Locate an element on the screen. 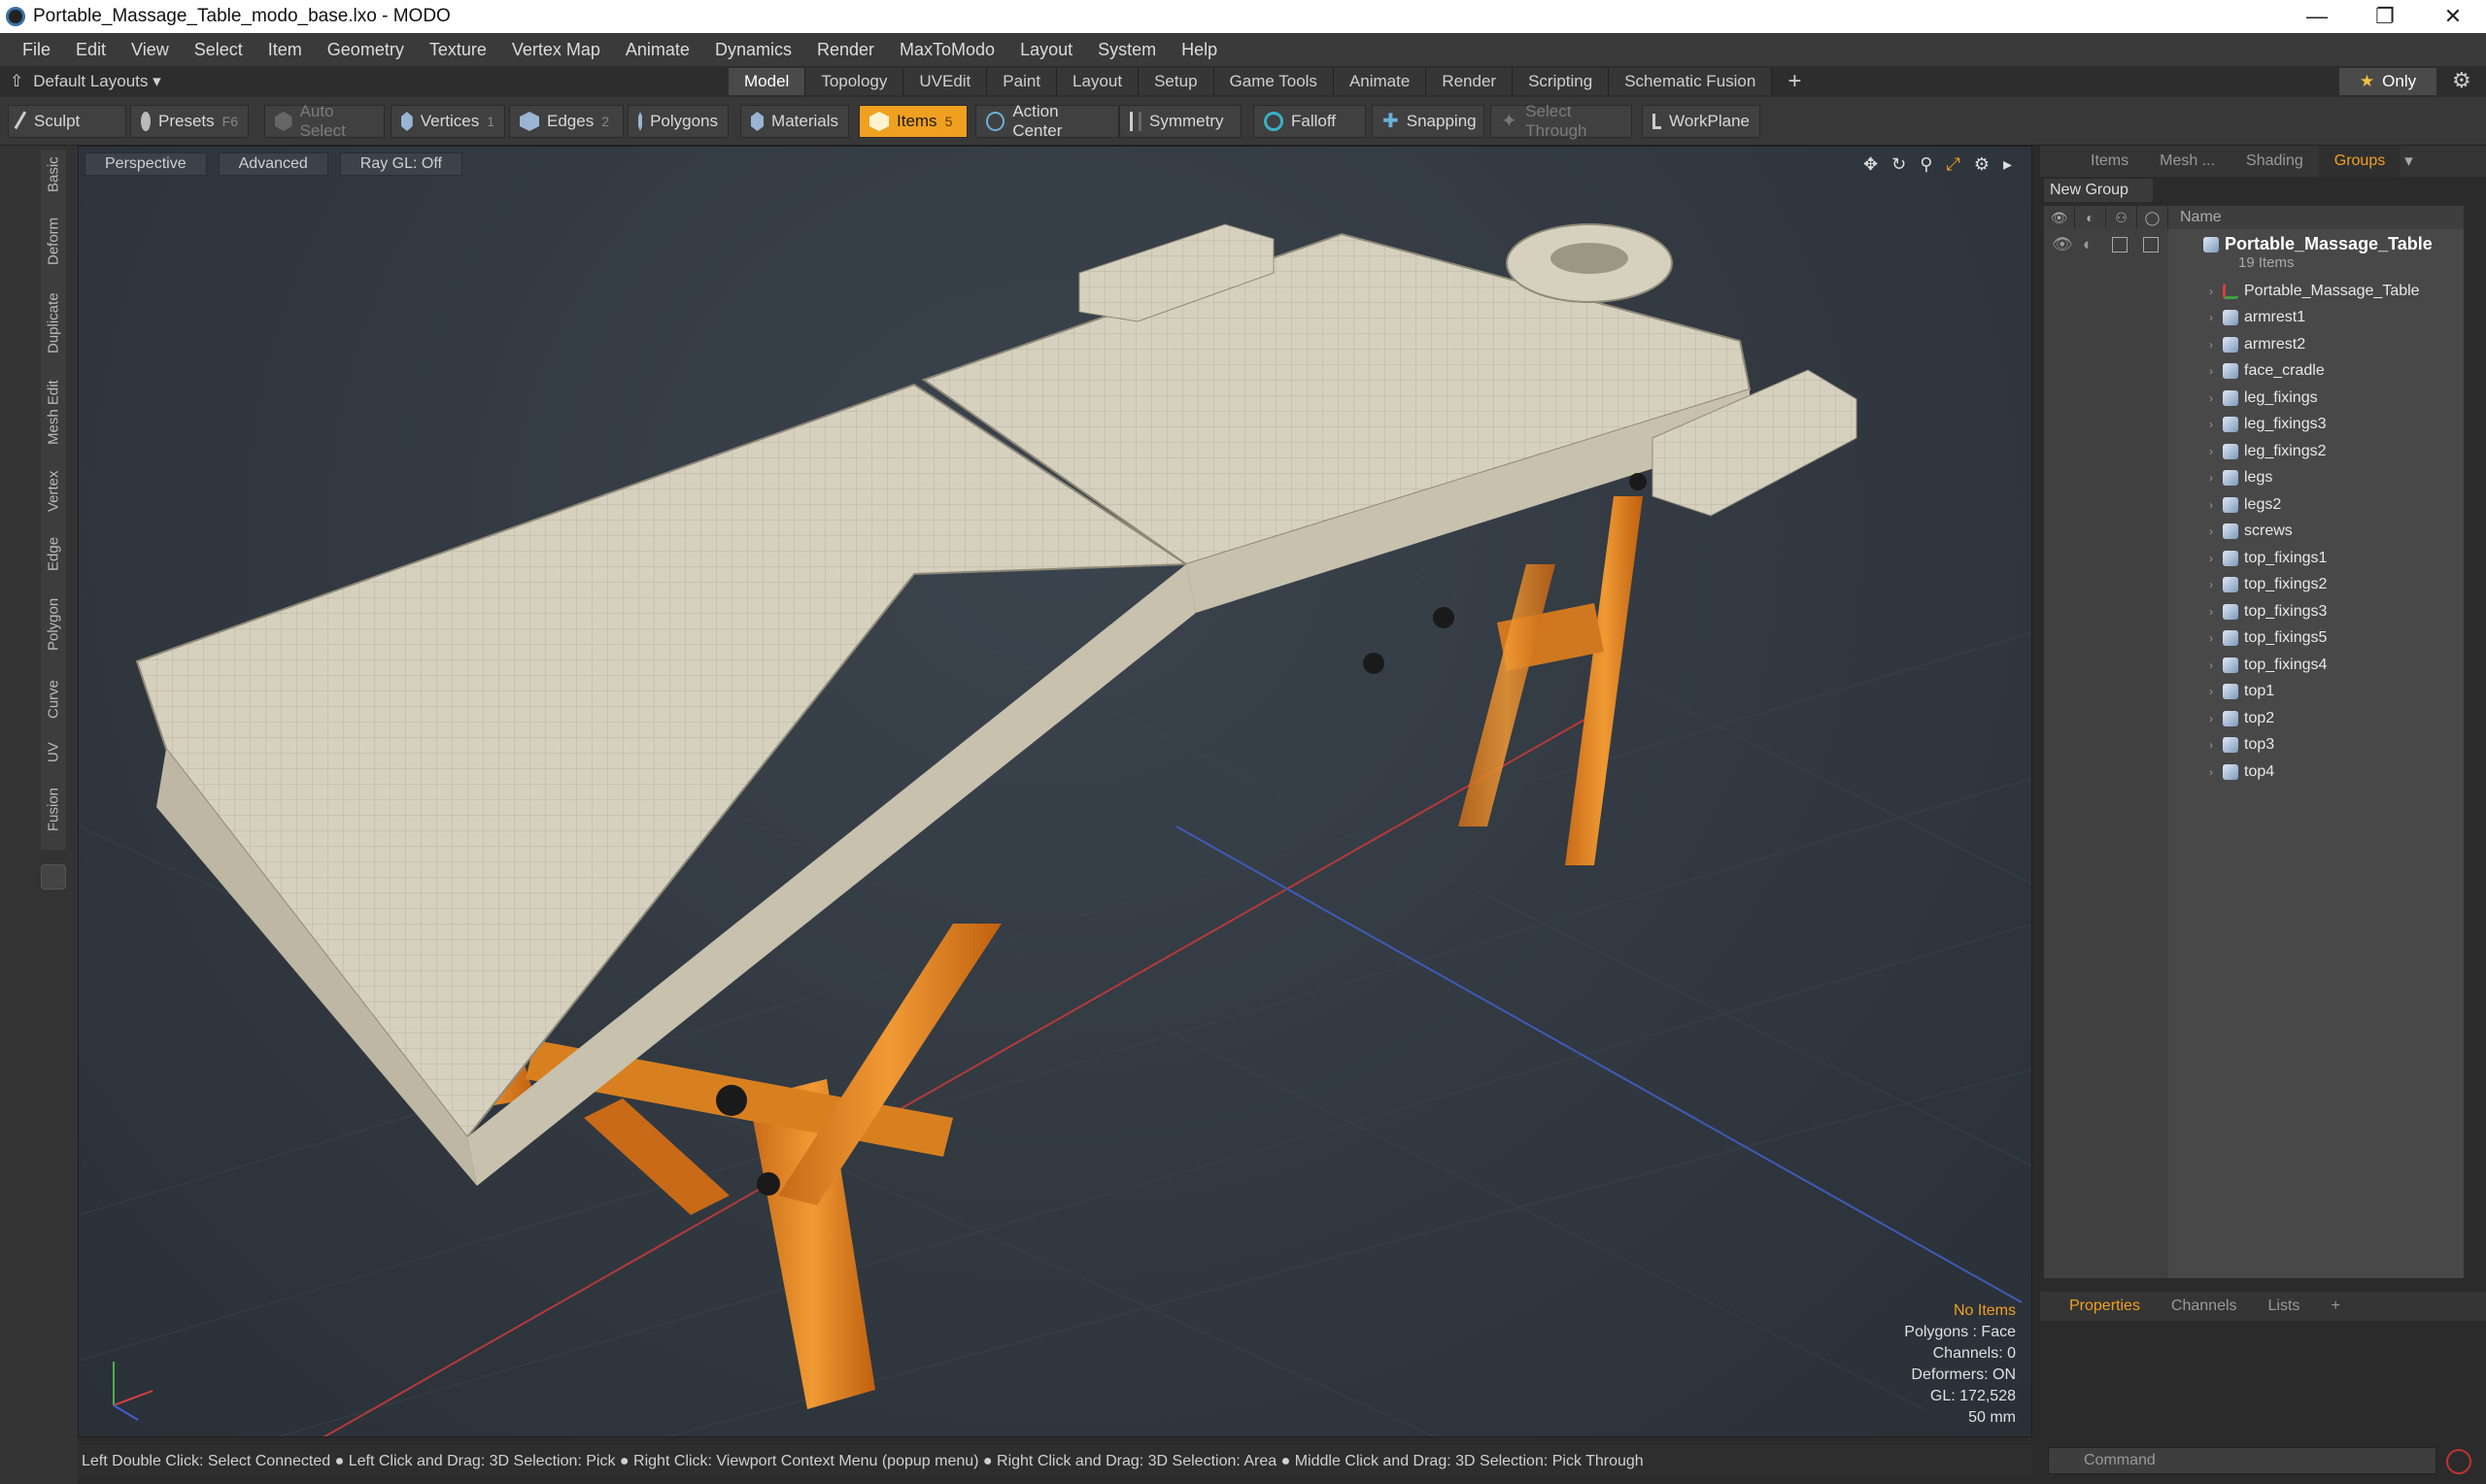 The height and width of the screenshot is (1484, 2486). tree-item-row: › face_cradle is located at coordinates (2254, 371).